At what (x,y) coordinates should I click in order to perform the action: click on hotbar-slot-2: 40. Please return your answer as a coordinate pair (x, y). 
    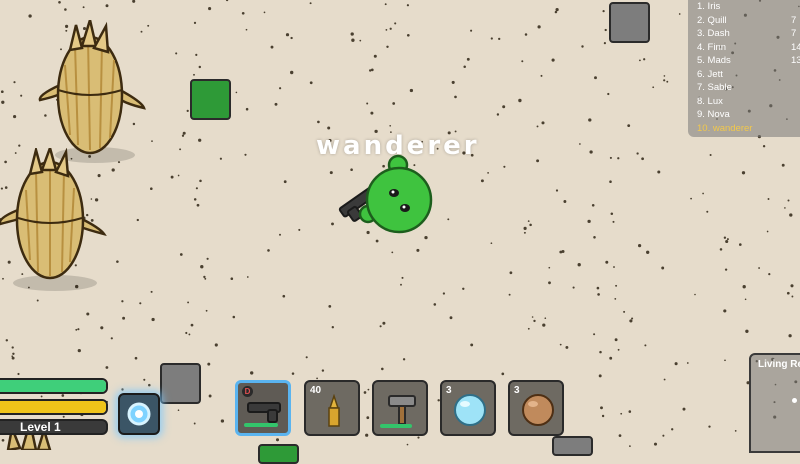
    Looking at the image, I should click on (332, 408).